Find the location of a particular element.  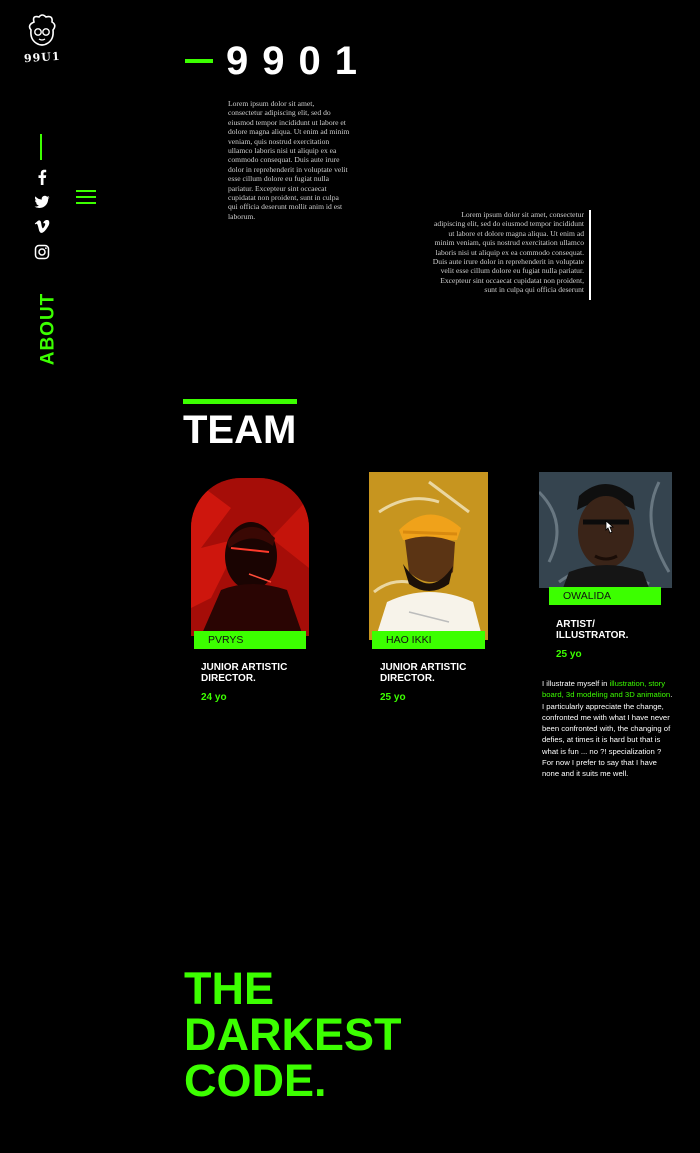

member-name-hao-ikki: HAO IKKI is located at coordinates (428, 640).